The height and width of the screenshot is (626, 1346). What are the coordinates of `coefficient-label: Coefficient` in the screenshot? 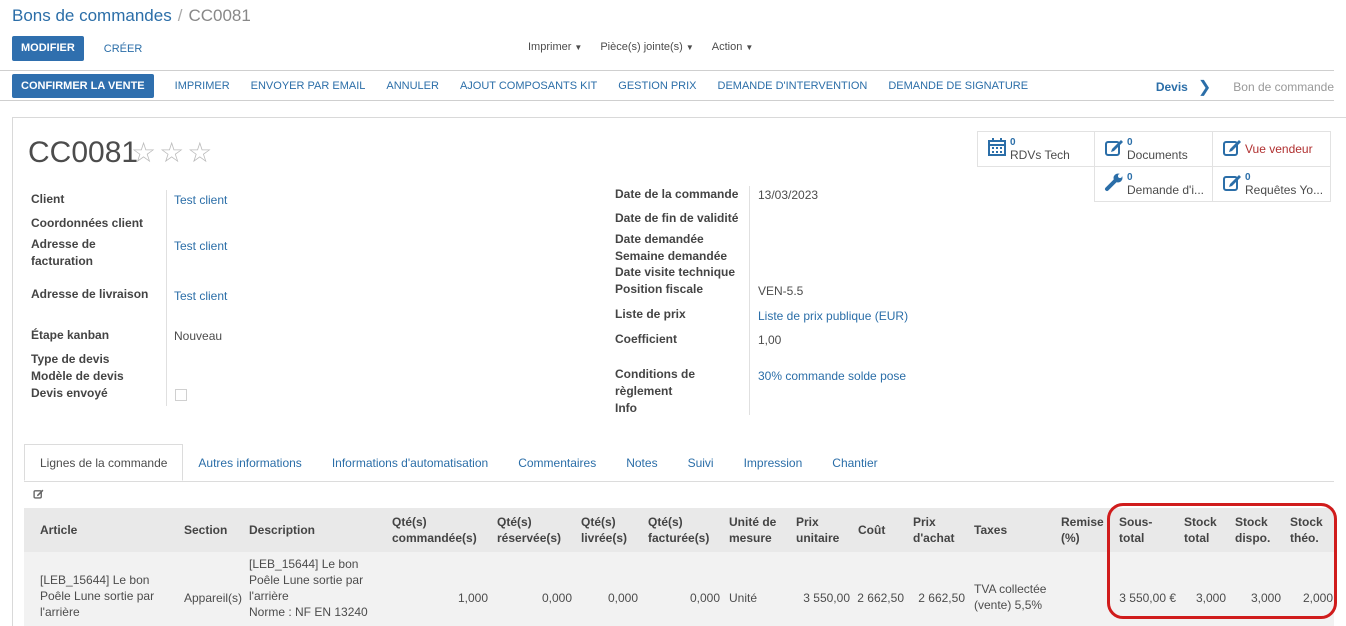 It's located at (646, 339).